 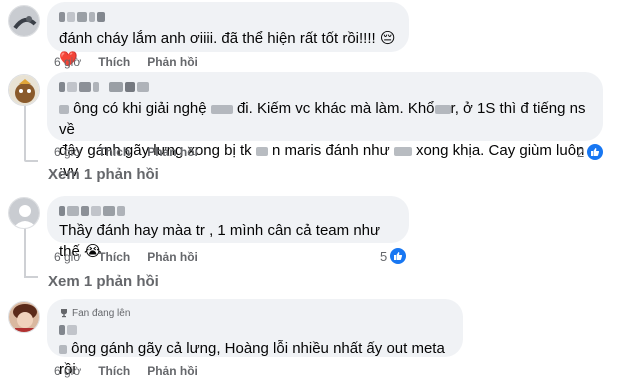 What do you see at coordinates (64, 313) in the screenshot?
I see `trophy-icon` at bounding box center [64, 313].